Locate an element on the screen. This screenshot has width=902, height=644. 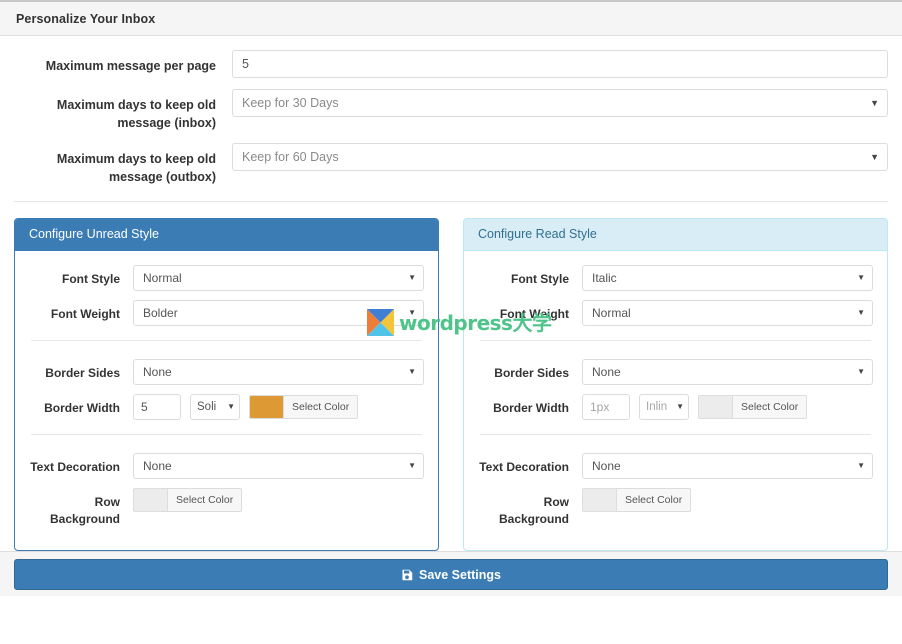
unread-border-style-select: Soli ▼ is located at coordinates (215, 406).